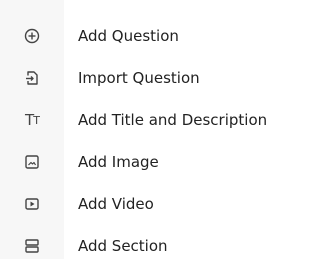  I want to click on add-image-label: Add Image, so click(118, 162).